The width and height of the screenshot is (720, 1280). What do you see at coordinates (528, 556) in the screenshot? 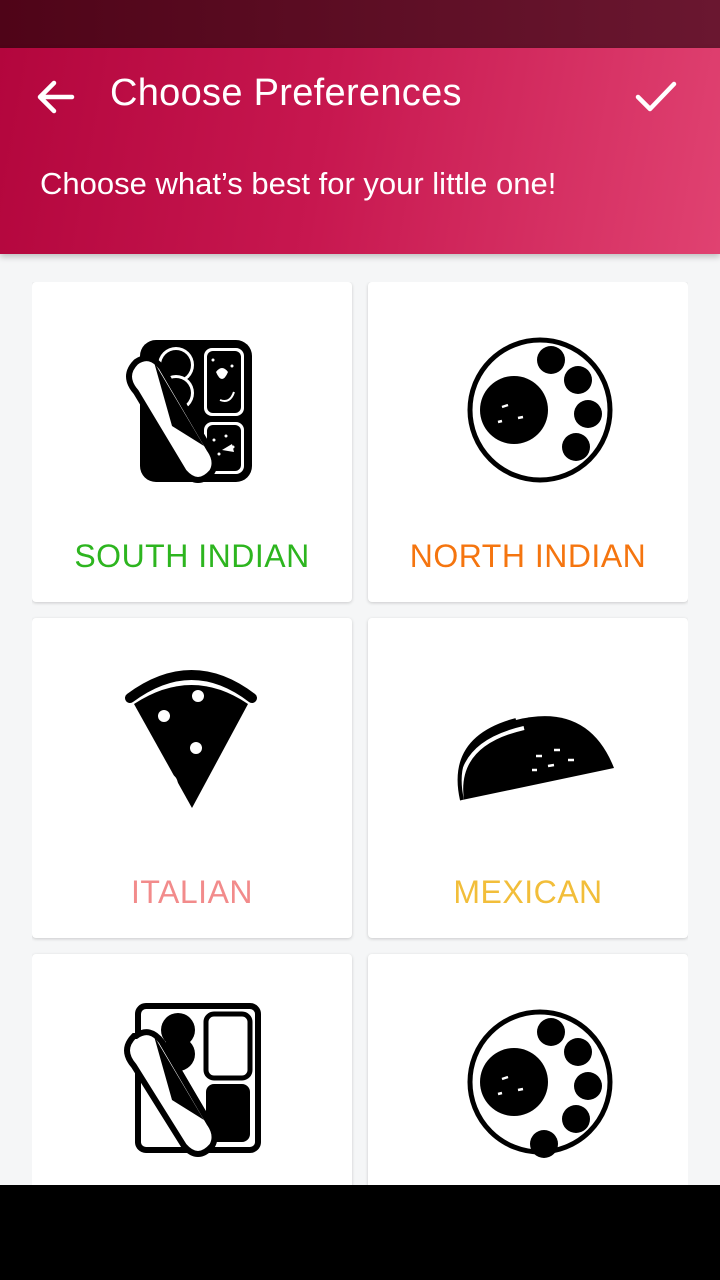
I see `cuisine-label: NORTH INDIAN` at bounding box center [528, 556].